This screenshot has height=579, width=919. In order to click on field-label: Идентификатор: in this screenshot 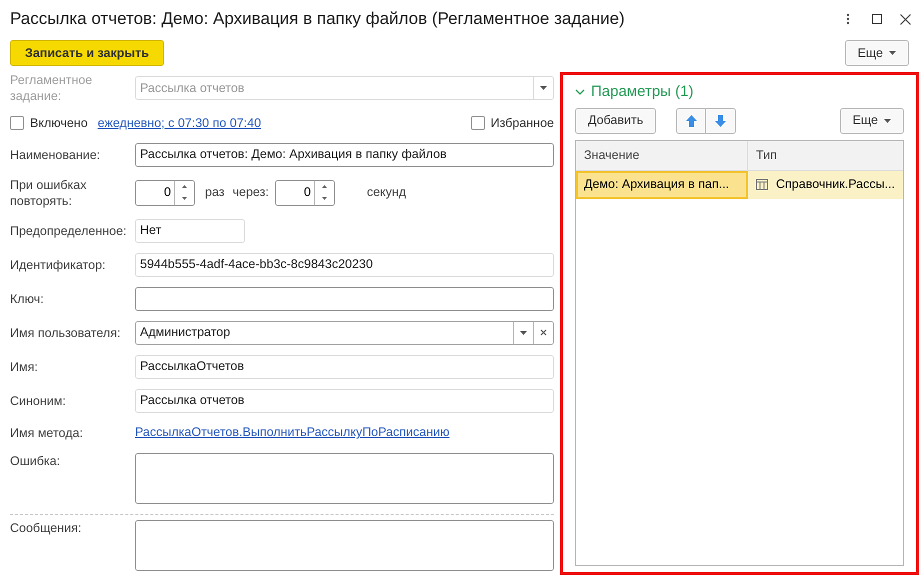, I will do `click(58, 264)`.